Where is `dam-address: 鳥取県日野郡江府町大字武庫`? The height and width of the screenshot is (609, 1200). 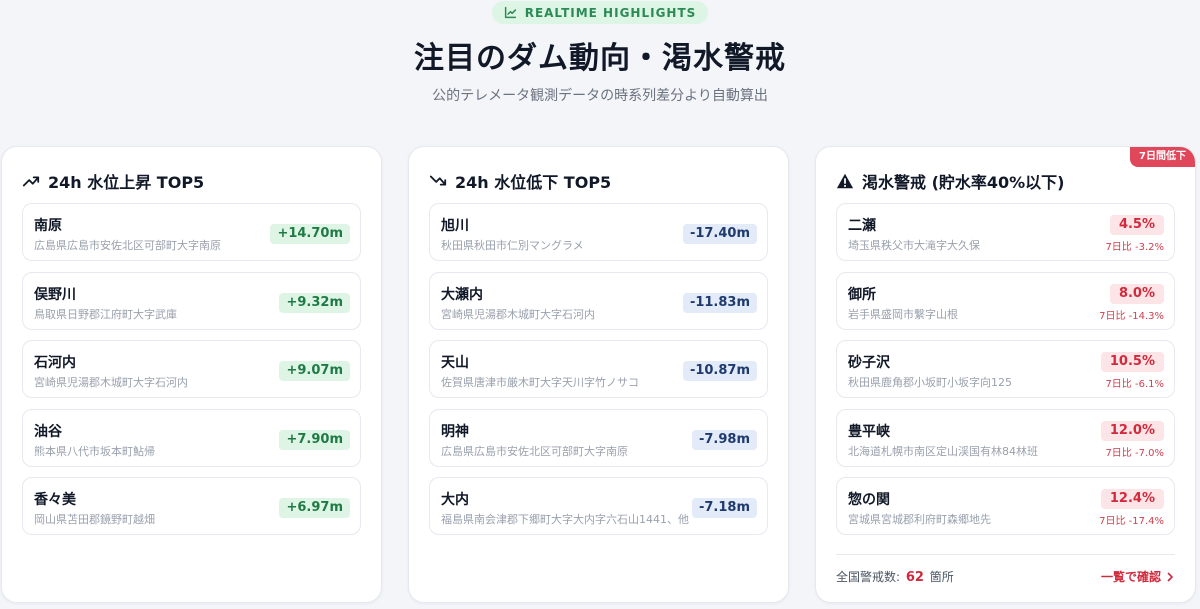
dam-address: 鳥取県日野郡江府町大字武庫 is located at coordinates (105, 314).